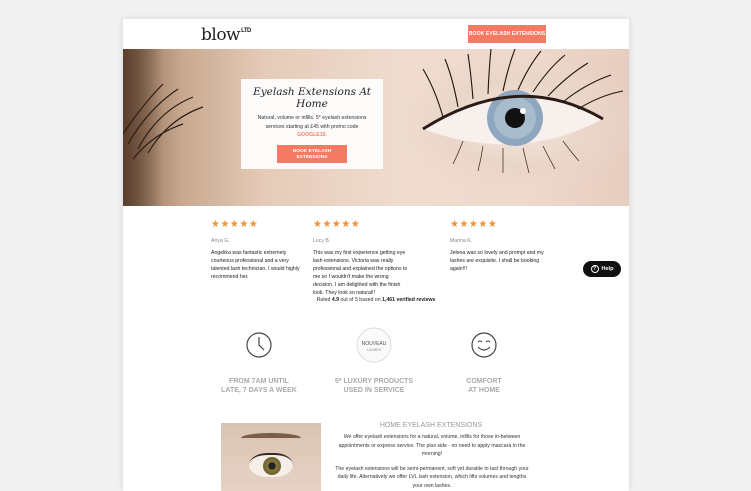 The height and width of the screenshot is (491, 751). I want to click on rating-middle: out of 5 based on, so click(361, 300).